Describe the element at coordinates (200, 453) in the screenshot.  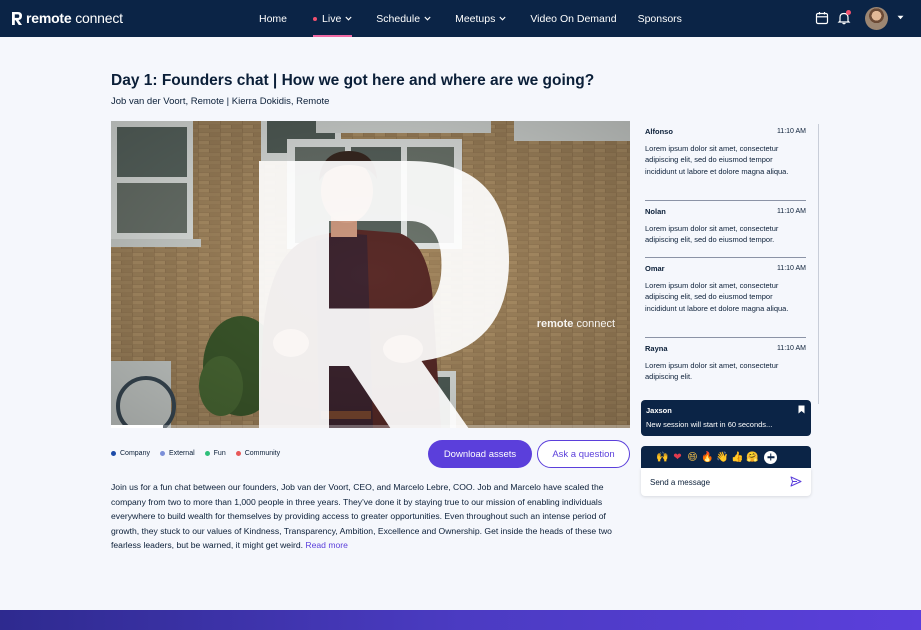
I see `track-legend: Company External Fun Community` at that location.